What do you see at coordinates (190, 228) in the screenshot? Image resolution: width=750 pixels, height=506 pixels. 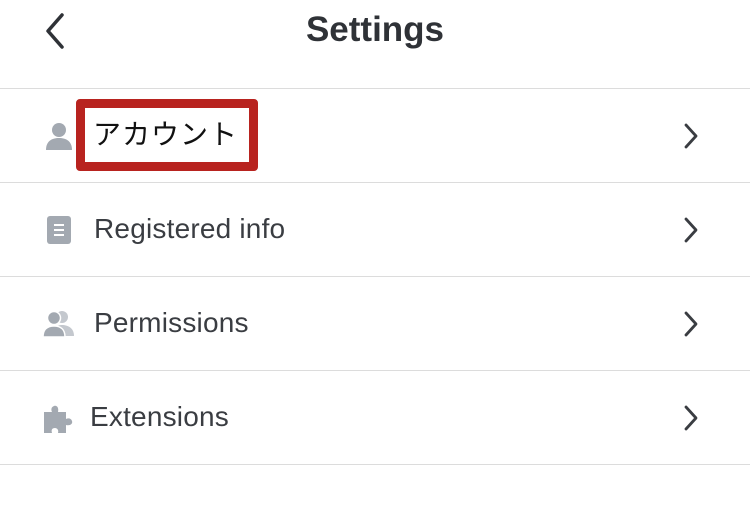 I see `settings-item-label: Registered info` at bounding box center [190, 228].